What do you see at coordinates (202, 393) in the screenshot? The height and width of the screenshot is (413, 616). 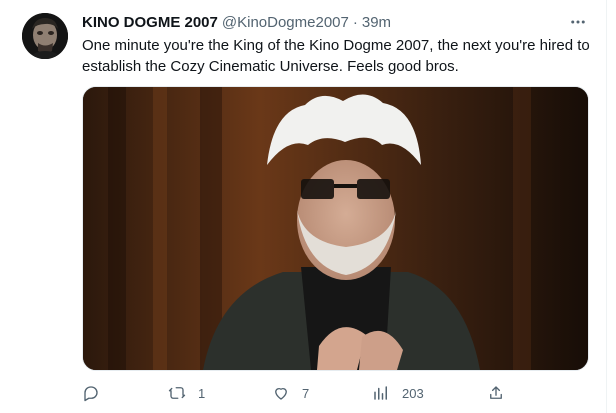 I see `retweet-count: 1` at bounding box center [202, 393].